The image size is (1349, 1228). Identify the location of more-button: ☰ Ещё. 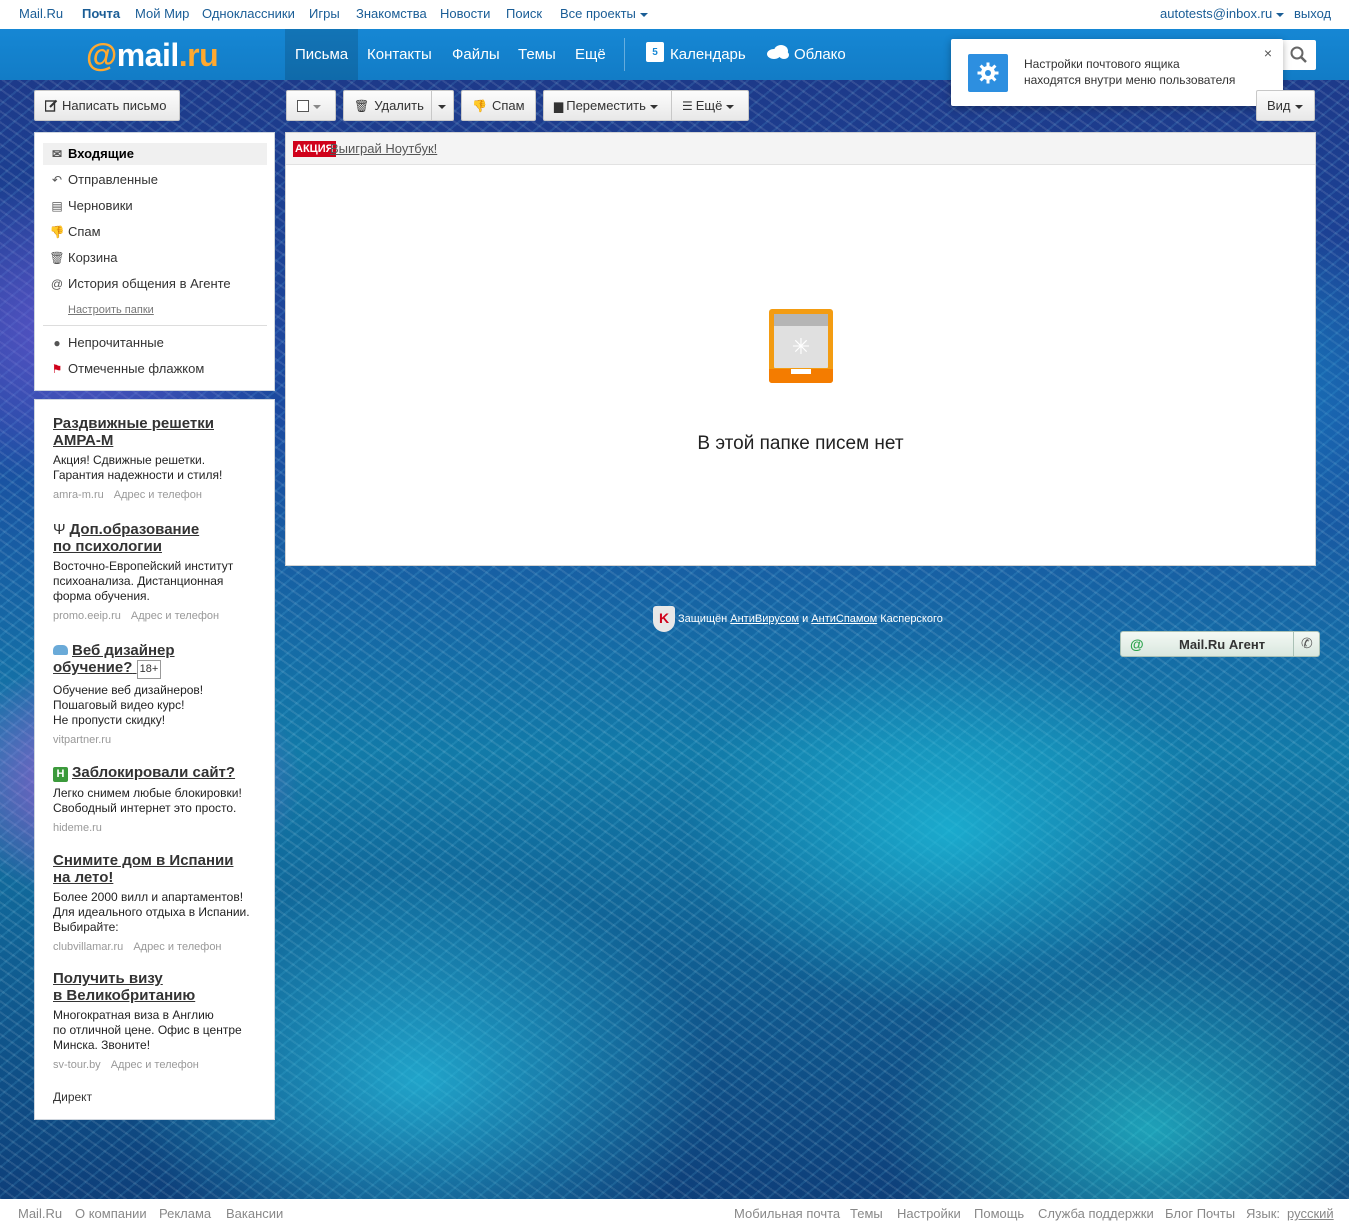
(710, 105).